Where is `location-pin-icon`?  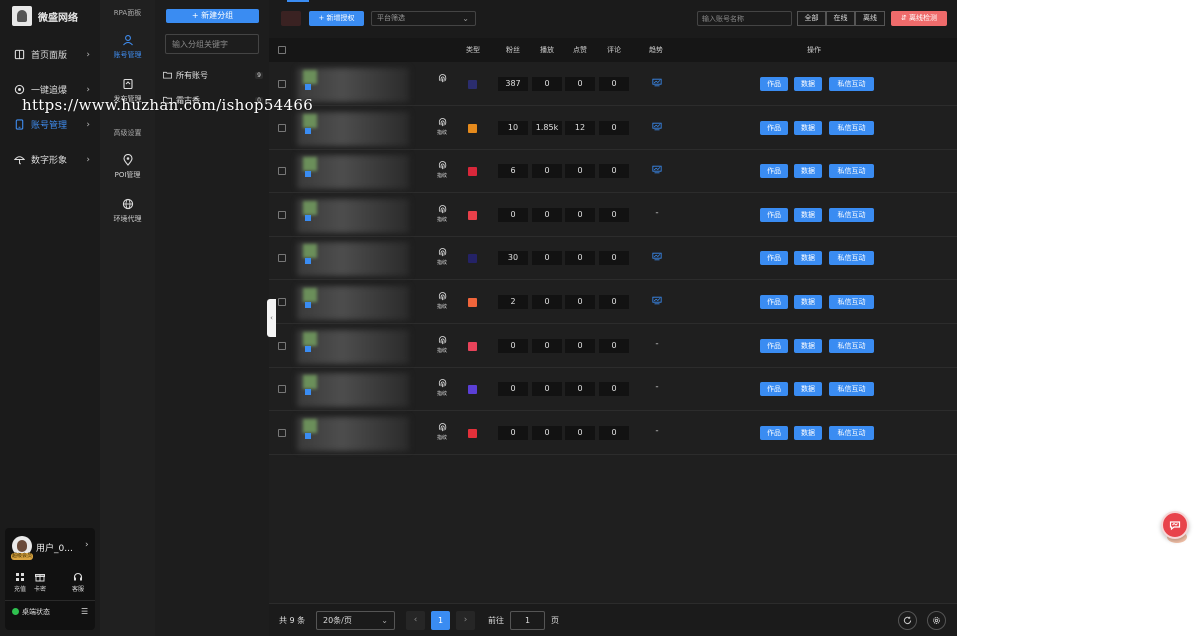
location-pin-icon is located at coordinates (127, 160).